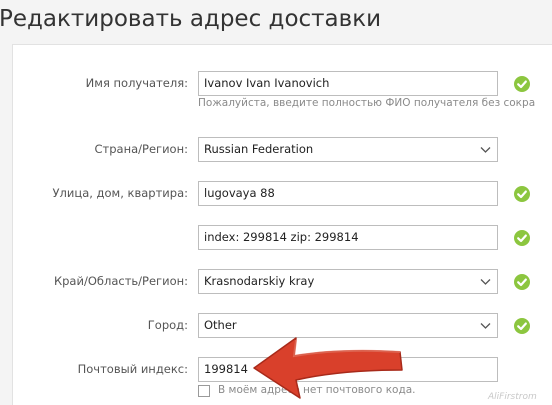 The height and width of the screenshot is (405, 552). I want to click on street2-row: index: 299814 zip: 299814, so click(276, 238).